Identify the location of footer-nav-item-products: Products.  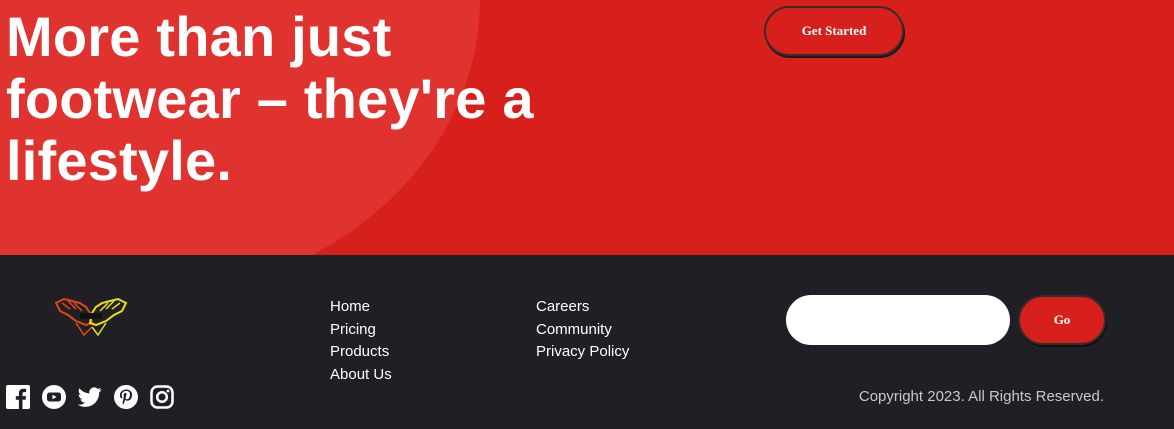
(361, 352).